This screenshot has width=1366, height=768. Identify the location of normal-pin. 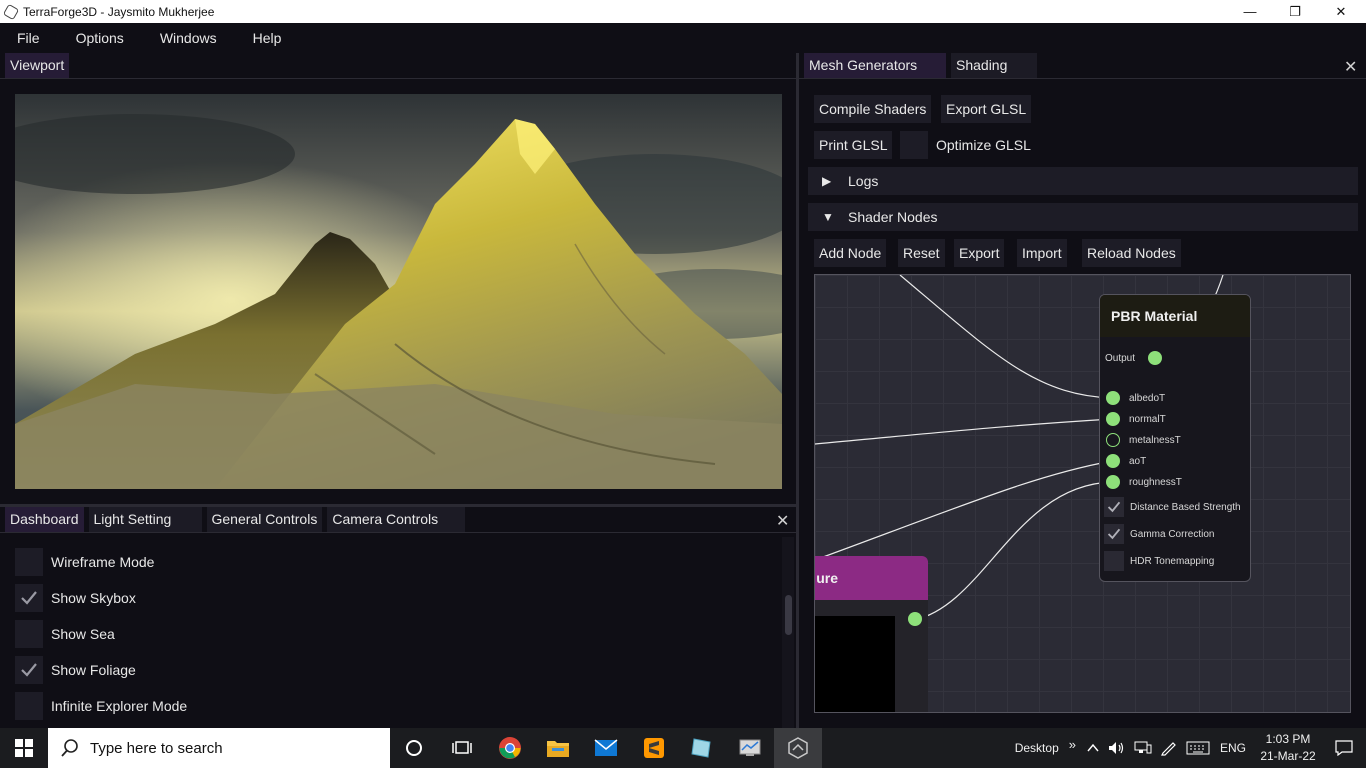
(1113, 419).